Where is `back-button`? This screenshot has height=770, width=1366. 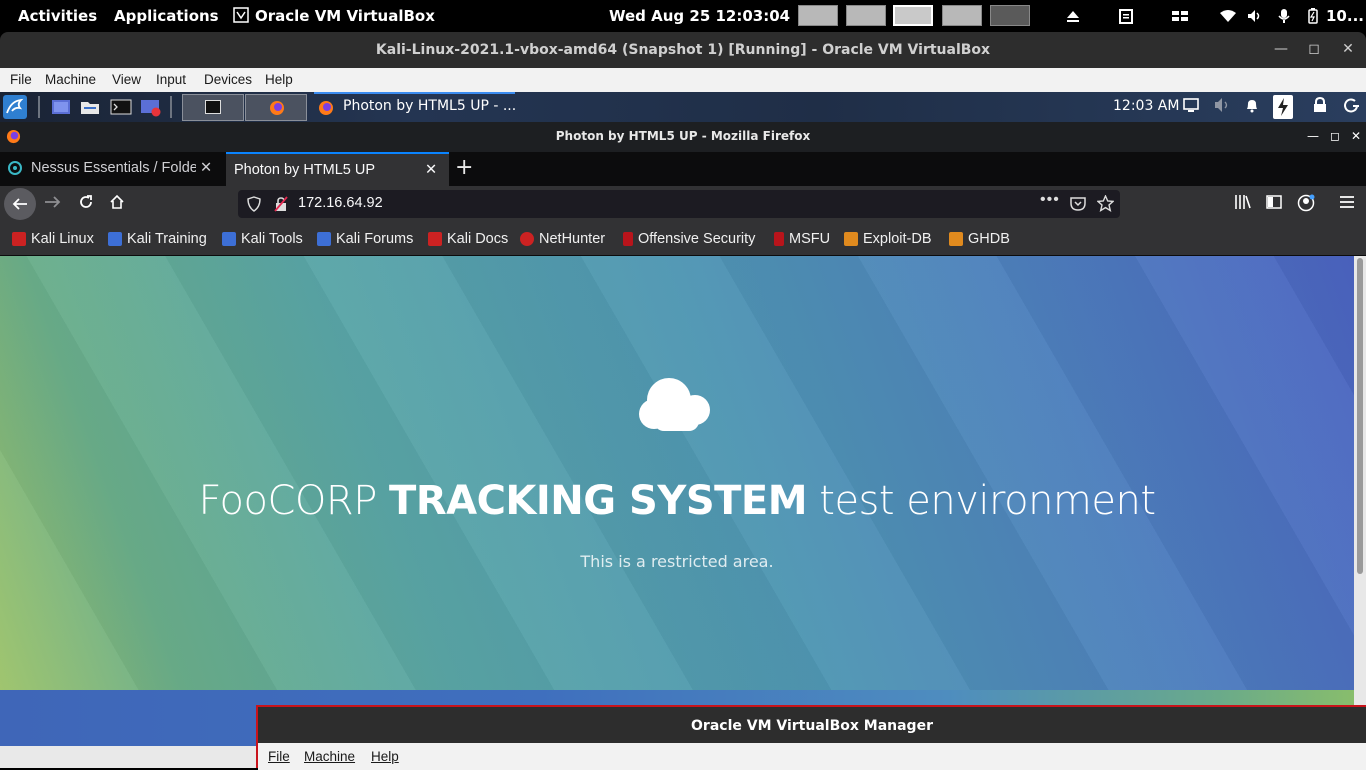
back-button is located at coordinates (20, 204).